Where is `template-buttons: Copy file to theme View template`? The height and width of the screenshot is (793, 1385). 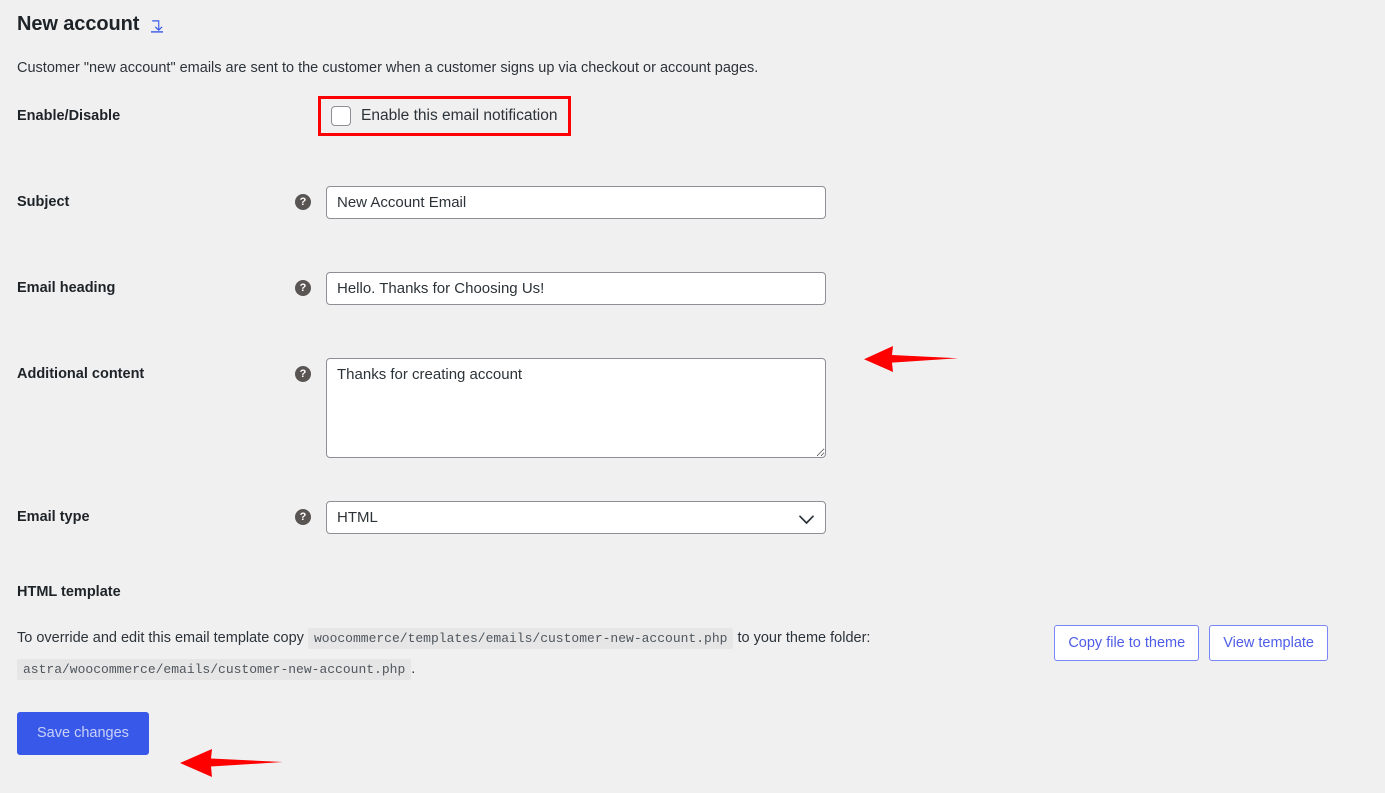 template-buttons: Copy file to theme View template is located at coordinates (1191, 643).